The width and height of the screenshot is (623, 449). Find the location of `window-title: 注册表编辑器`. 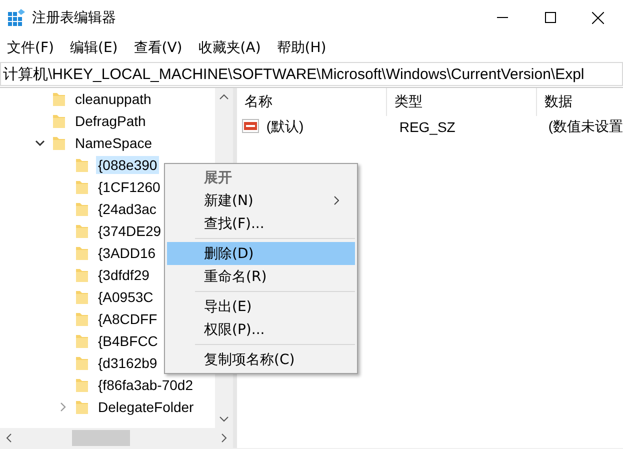

window-title: 注册表编辑器 is located at coordinates (74, 17).